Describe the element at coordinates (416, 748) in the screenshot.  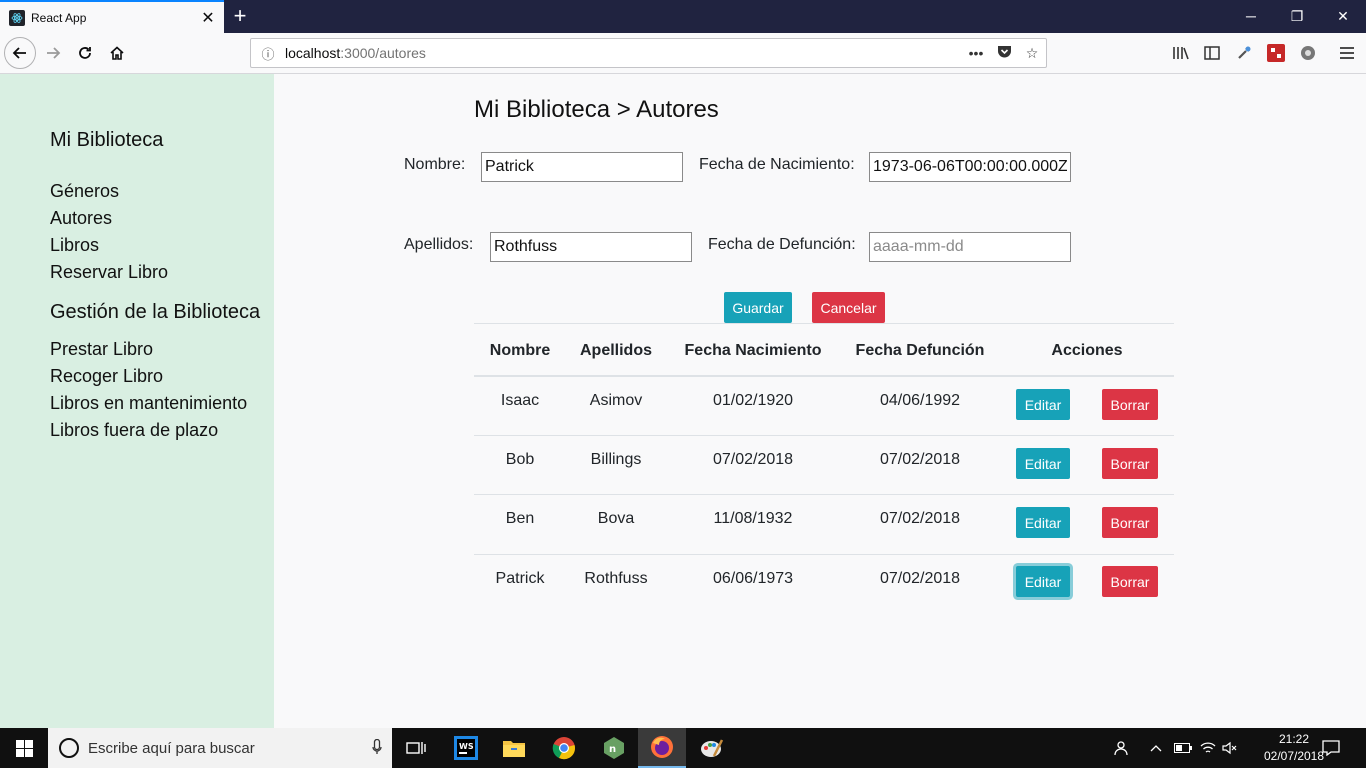
I see `task-view-icon` at that location.